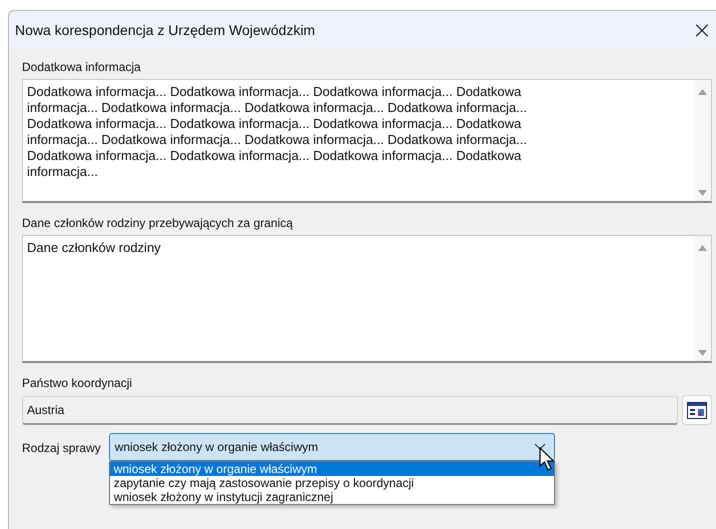 The width and height of the screenshot is (716, 529). I want to click on table-icon, so click(697, 410).